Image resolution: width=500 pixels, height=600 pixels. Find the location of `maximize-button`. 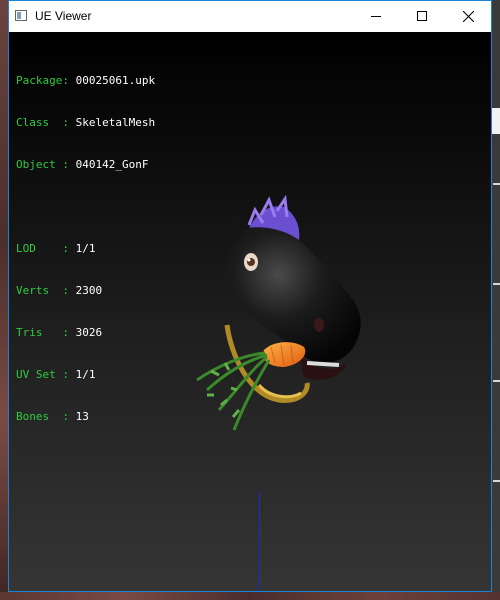

maximize-button is located at coordinates (422, 16).